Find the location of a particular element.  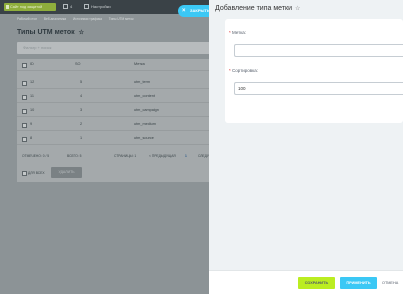

save-button: СОХРАНИТЬ is located at coordinates (316, 283).